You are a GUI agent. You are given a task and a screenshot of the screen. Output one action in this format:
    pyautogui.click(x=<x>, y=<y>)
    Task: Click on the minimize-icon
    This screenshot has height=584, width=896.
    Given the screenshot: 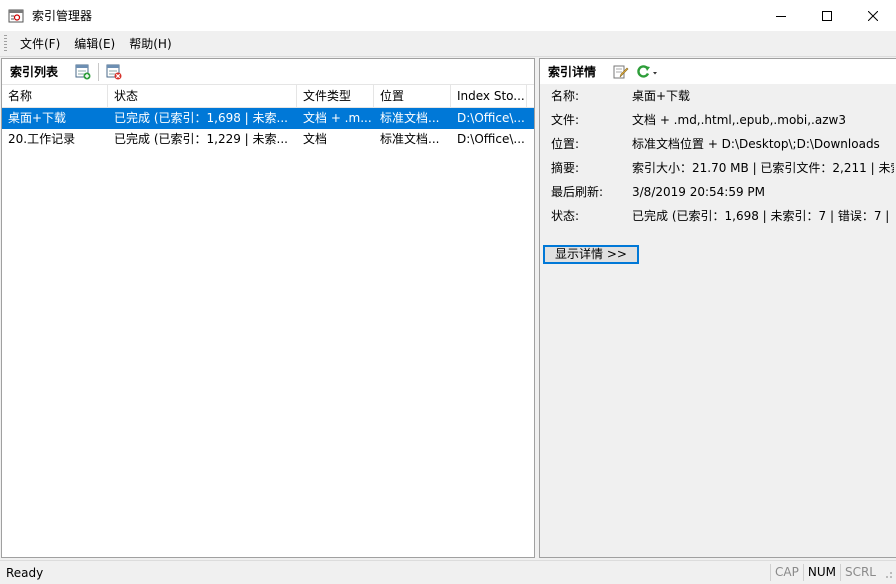 What is the action you would take?
    pyautogui.click(x=781, y=16)
    